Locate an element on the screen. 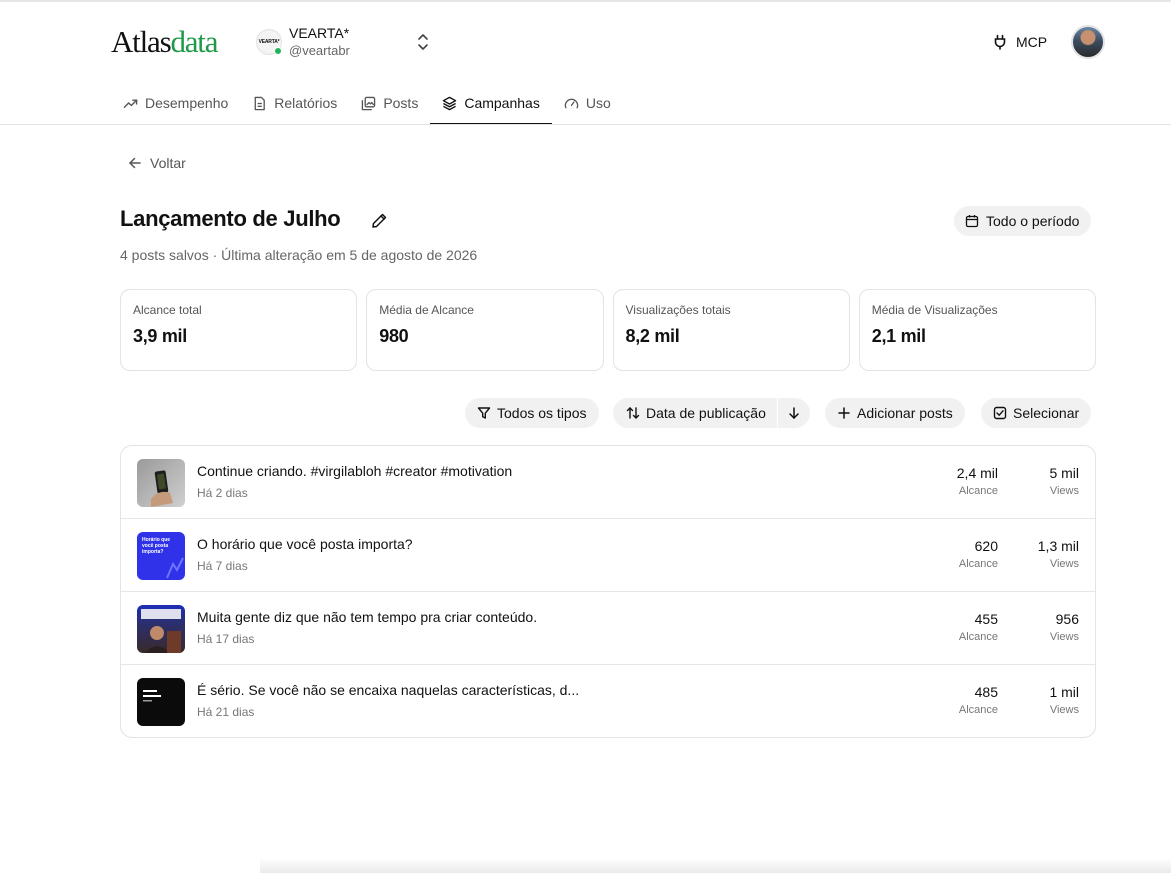  tabs-divider is located at coordinates (585, 124).